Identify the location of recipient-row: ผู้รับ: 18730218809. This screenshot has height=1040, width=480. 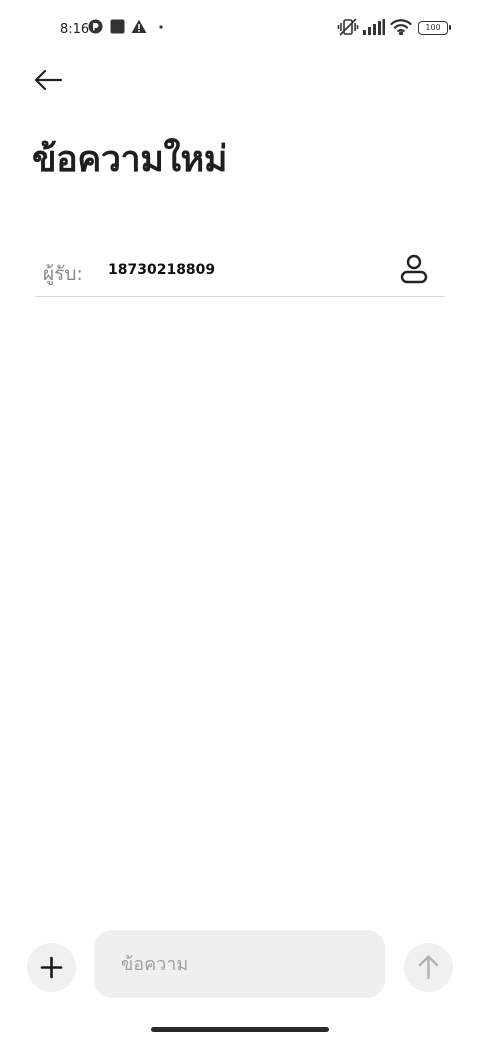
(240, 271).